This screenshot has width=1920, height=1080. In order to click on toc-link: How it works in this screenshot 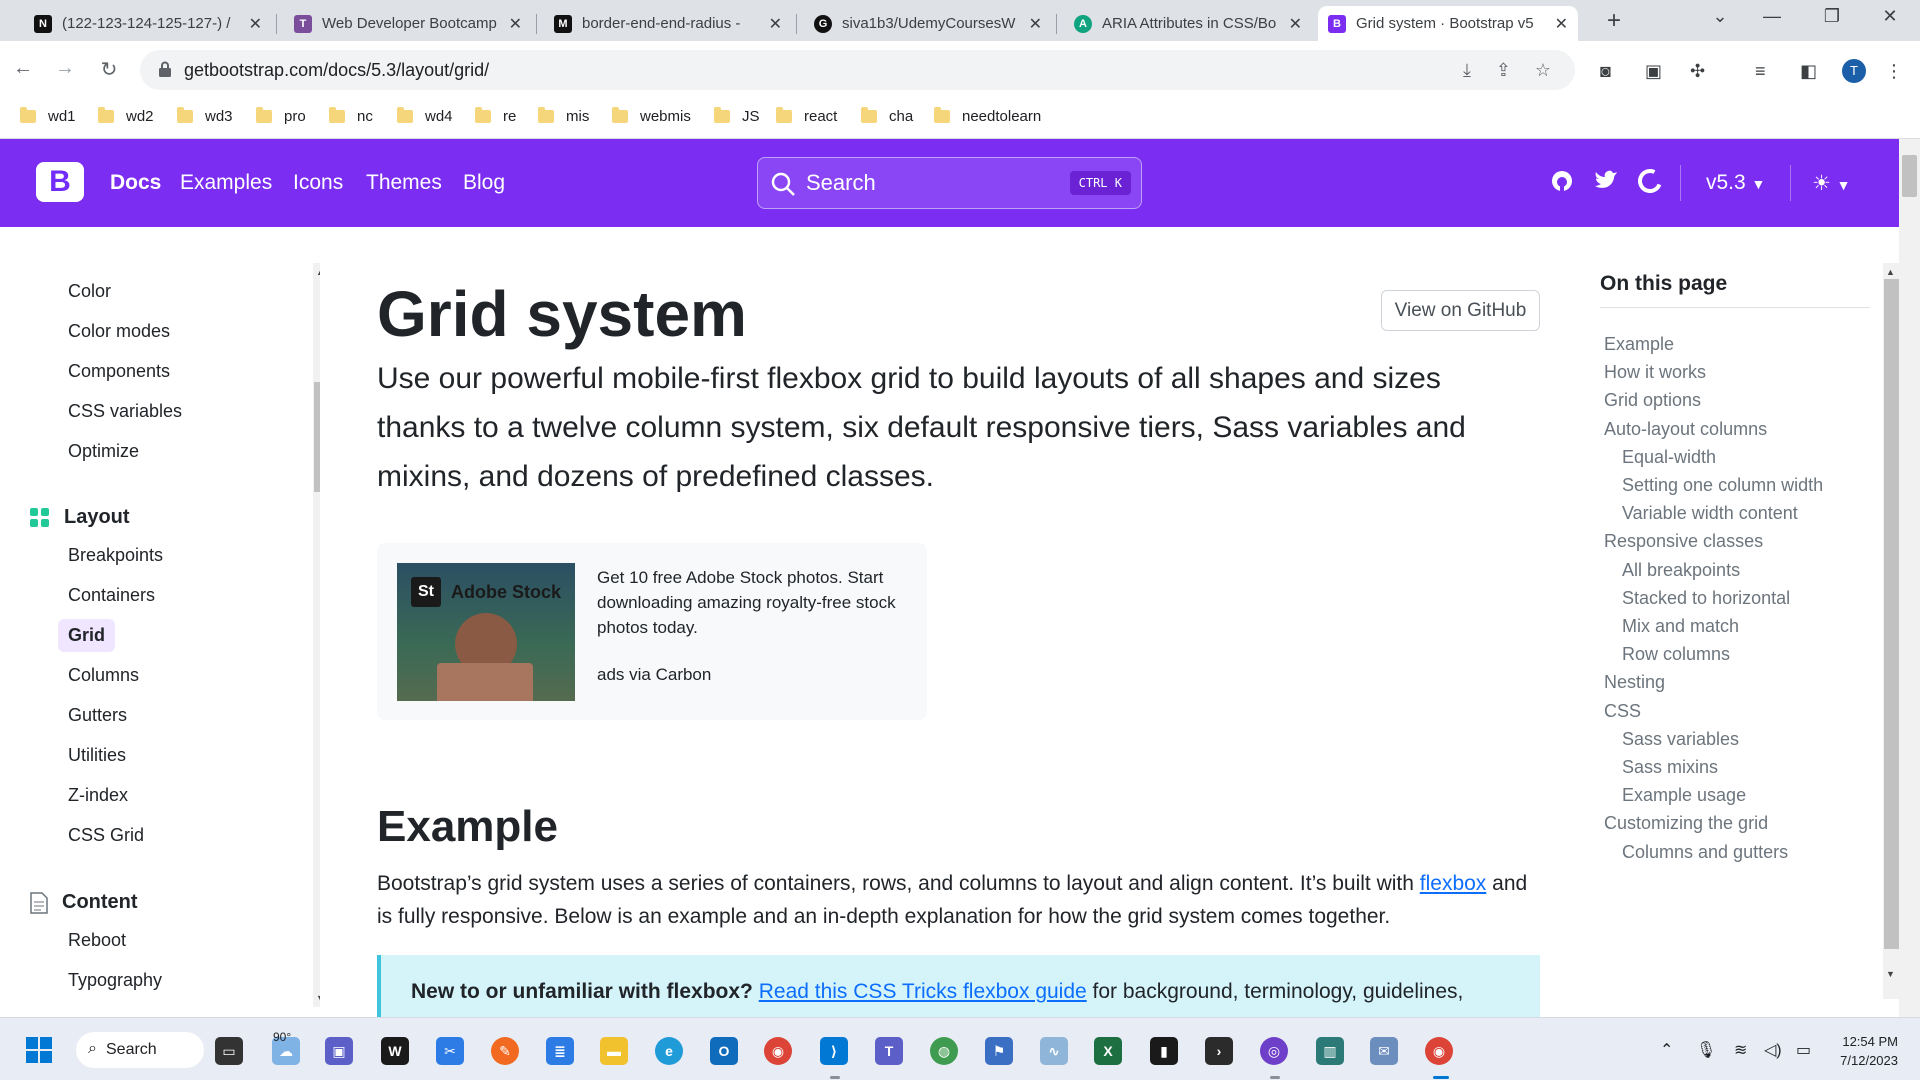, I will do `click(1655, 372)`.